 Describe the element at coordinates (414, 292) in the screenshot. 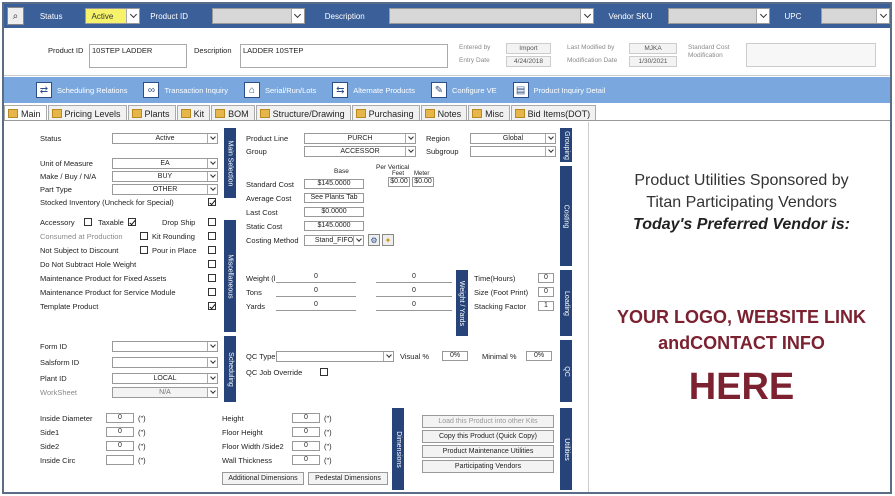

I see `tons-field-2: 0` at that location.